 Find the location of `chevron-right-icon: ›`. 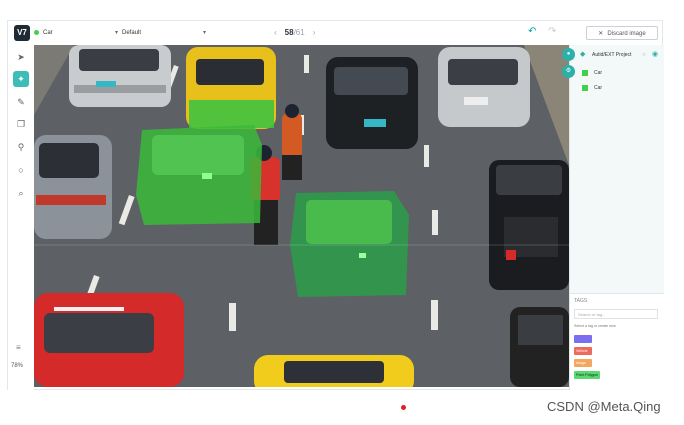

chevron-right-icon: › is located at coordinates (314, 32).